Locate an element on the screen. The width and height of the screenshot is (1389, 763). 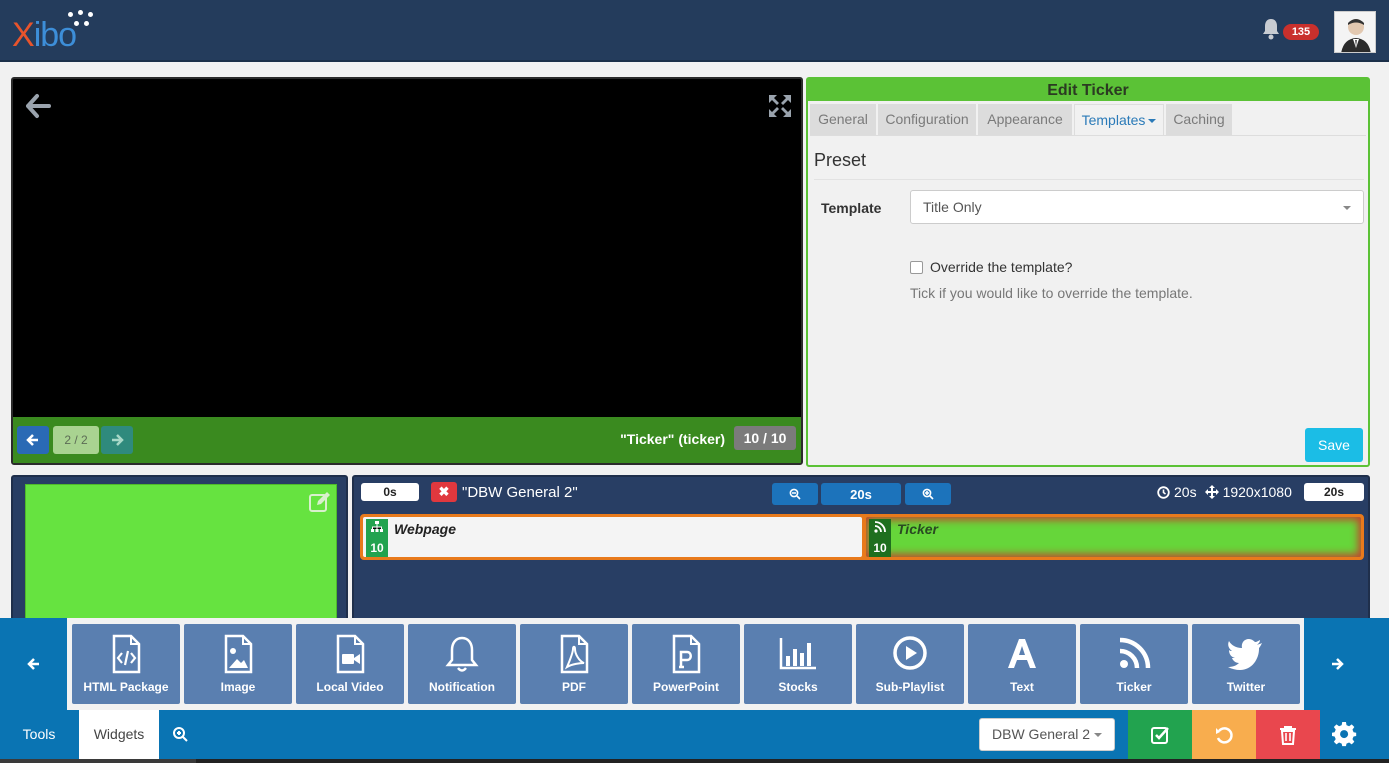
region-timeline-track: 10 Webpage 10 Ticker is located at coordinates (862, 537).